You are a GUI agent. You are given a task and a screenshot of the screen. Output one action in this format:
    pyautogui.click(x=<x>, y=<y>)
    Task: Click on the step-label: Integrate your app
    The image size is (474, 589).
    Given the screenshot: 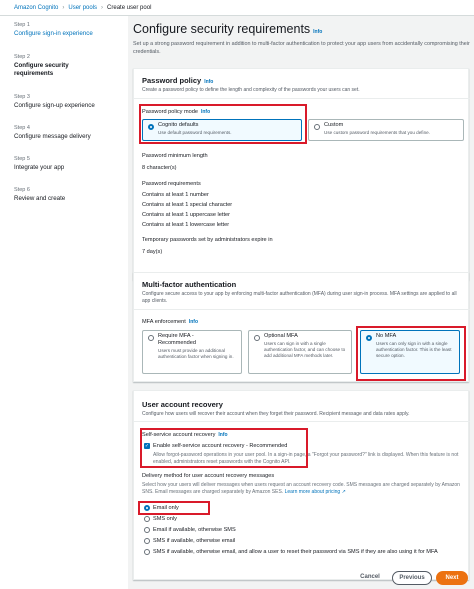 What is the action you would take?
    pyautogui.click(x=39, y=167)
    